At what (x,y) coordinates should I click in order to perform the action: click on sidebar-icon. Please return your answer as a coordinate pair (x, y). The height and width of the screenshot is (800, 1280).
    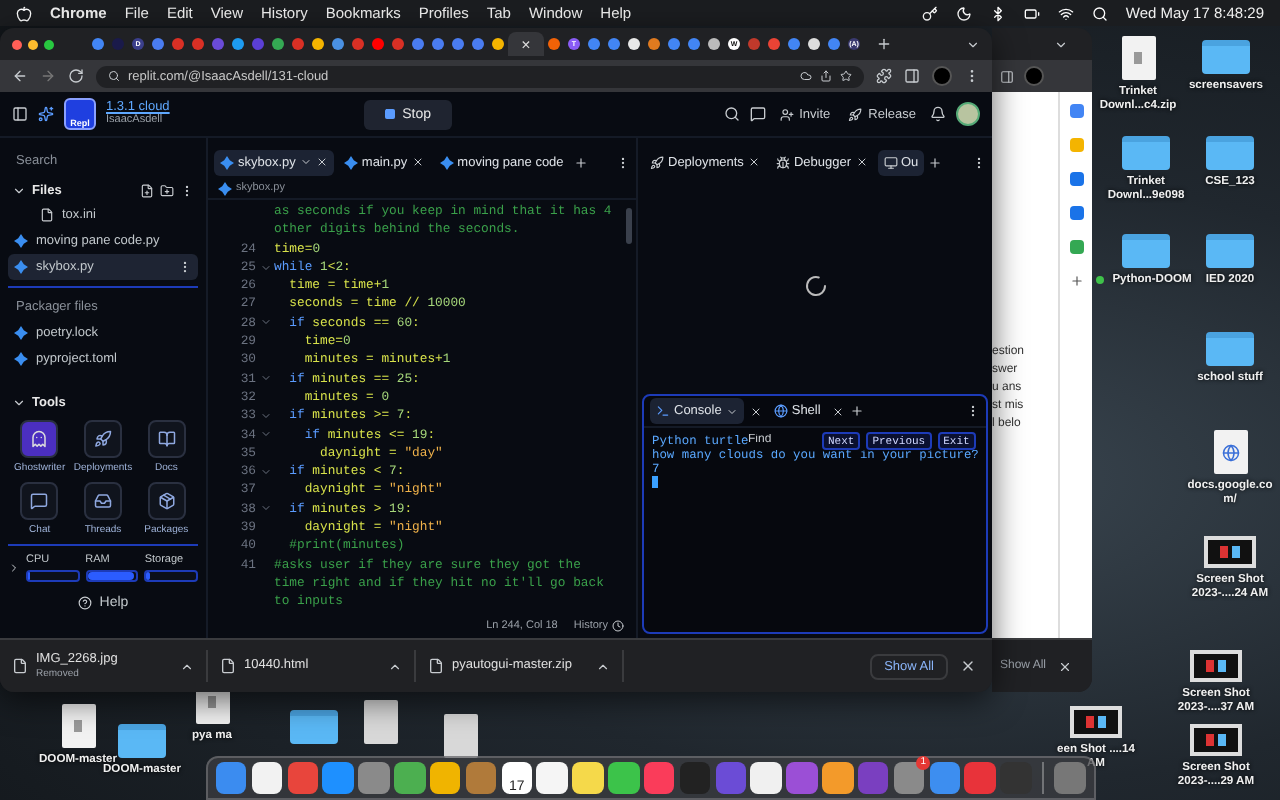
    Looking at the image, I should click on (20, 114).